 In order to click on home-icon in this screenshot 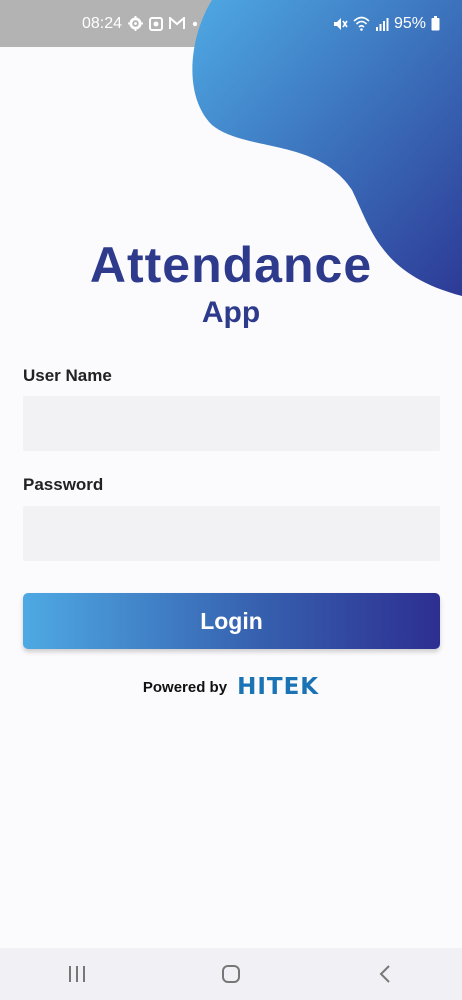, I will do `click(231, 974)`.